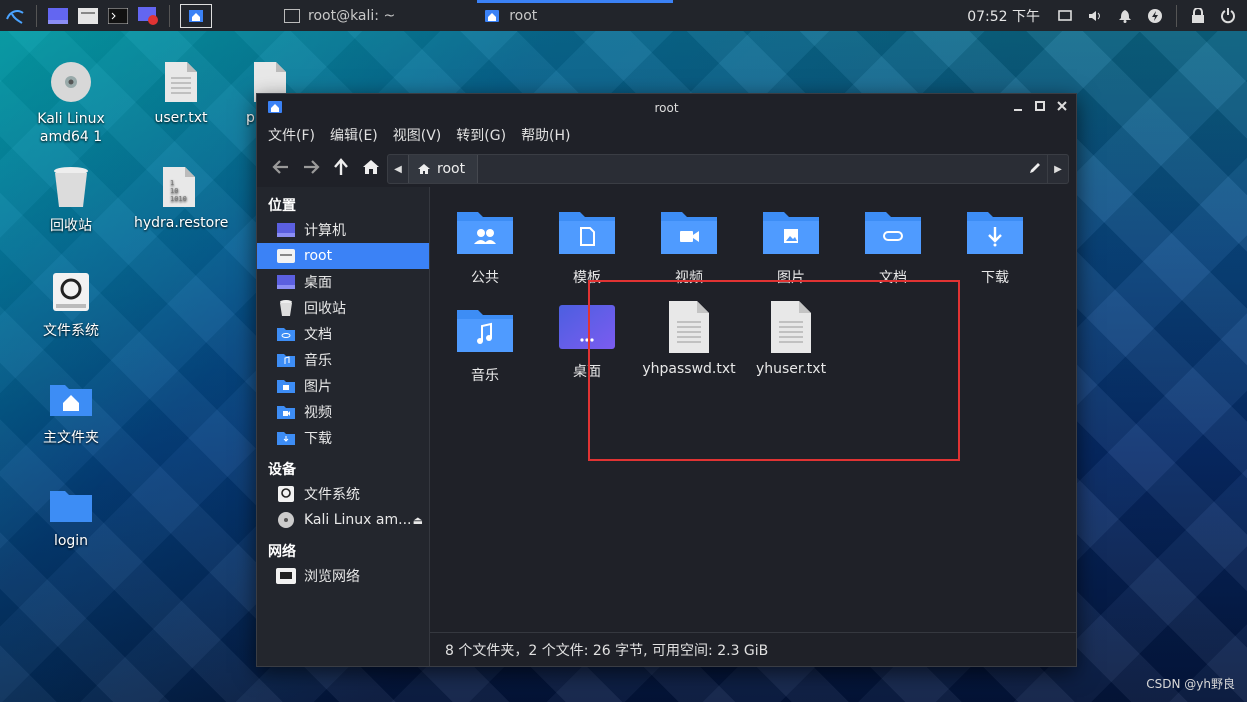 This screenshot has width=1247, height=702. I want to click on computer-icon, so click(286, 230).